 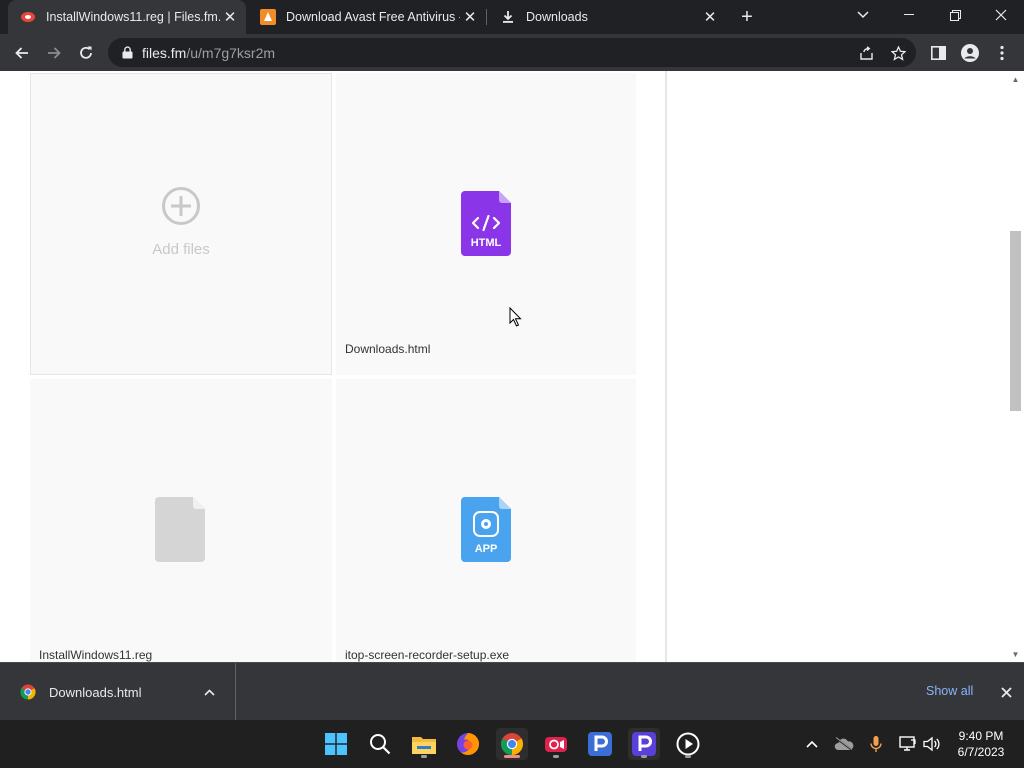 What do you see at coordinates (28, 692) in the screenshot?
I see `chrome-file-icon` at bounding box center [28, 692].